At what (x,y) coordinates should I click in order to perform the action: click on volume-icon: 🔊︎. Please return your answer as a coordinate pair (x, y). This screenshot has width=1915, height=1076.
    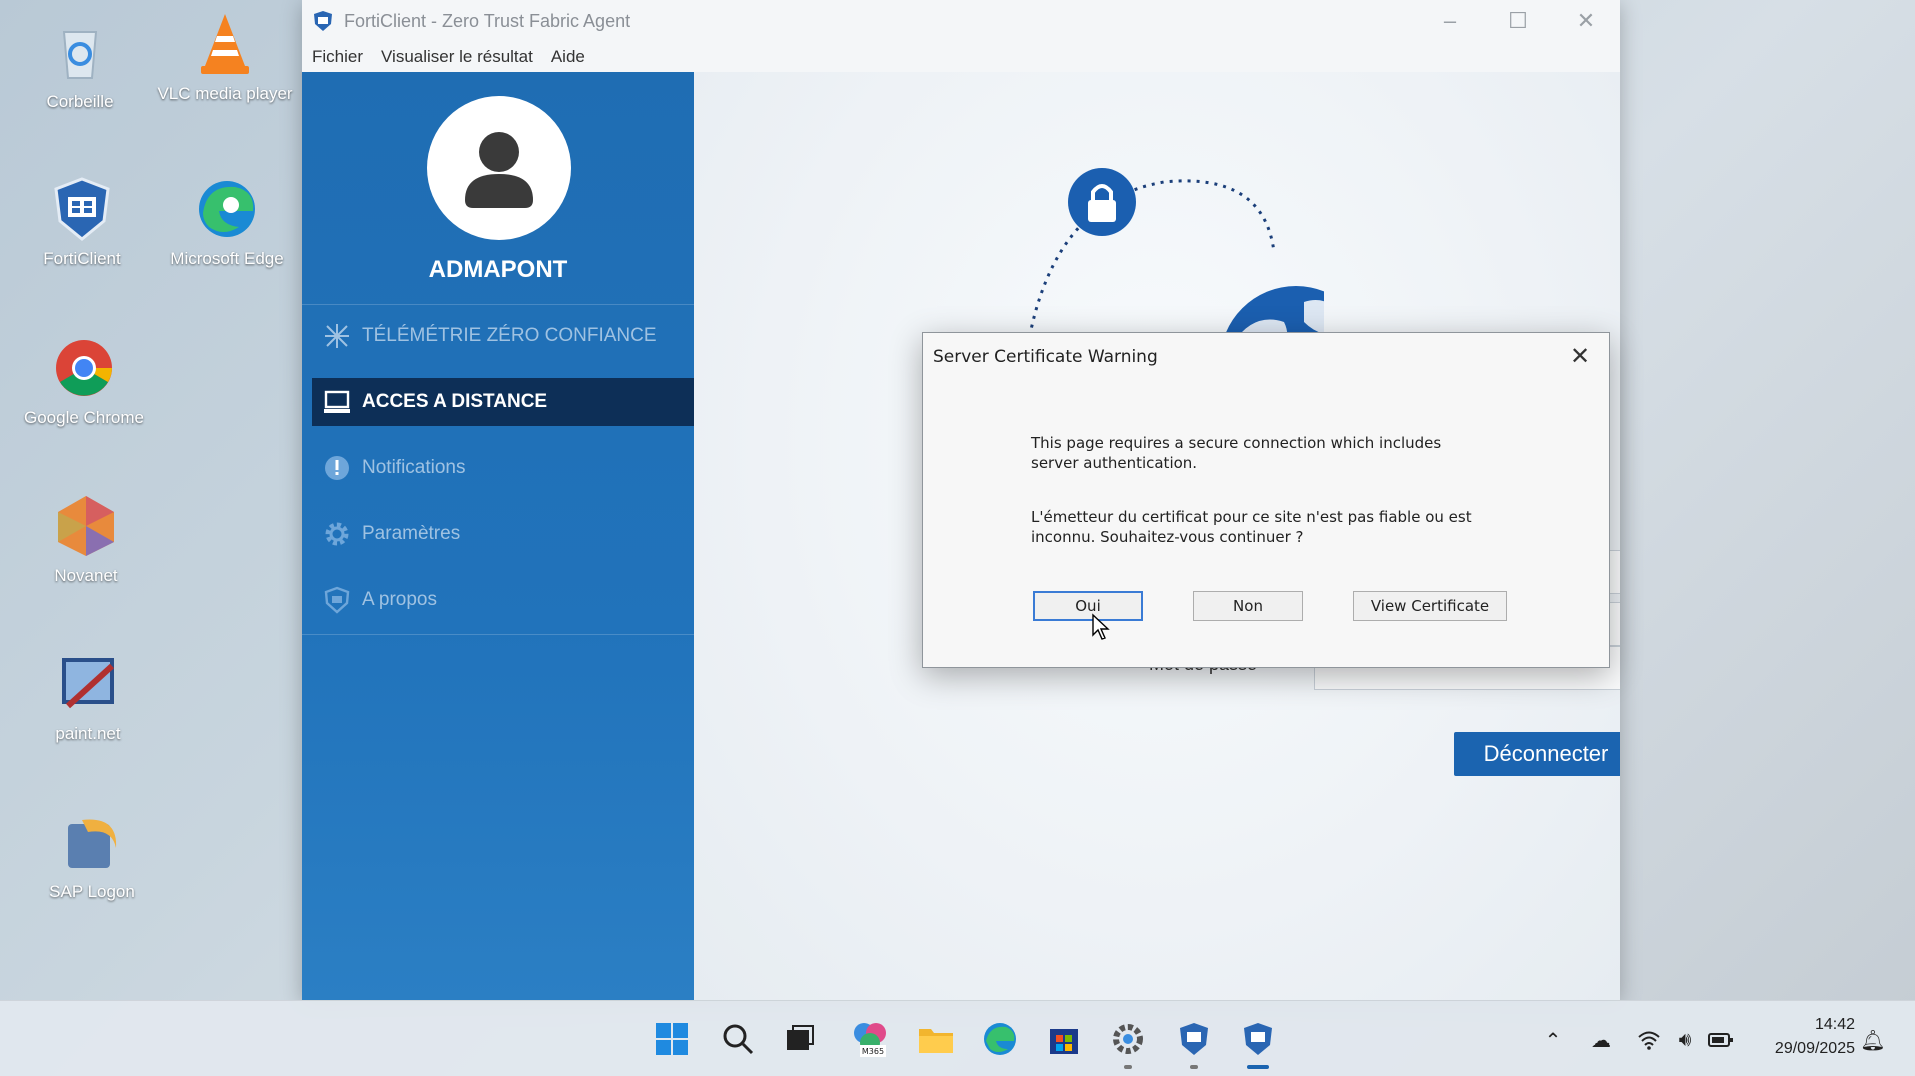
    Looking at the image, I should click on (1685, 1040).